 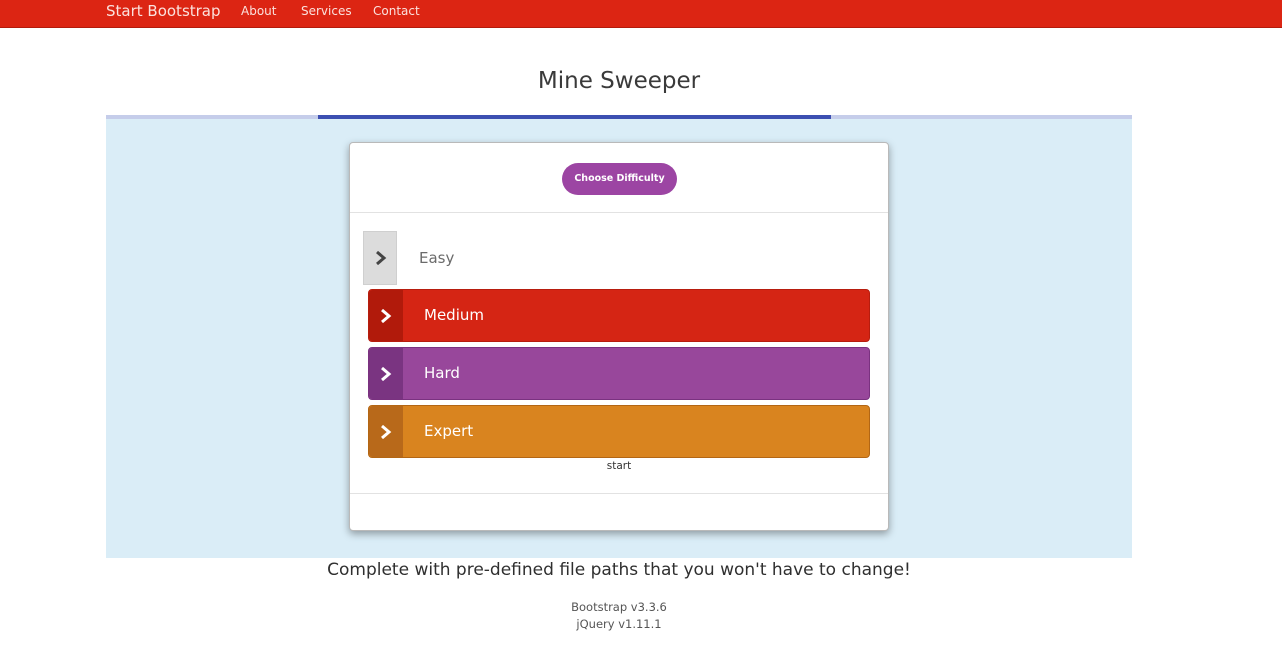 What do you see at coordinates (619, 466) in the screenshot?
I see `start-link: start` at bounding box center [619, 466].